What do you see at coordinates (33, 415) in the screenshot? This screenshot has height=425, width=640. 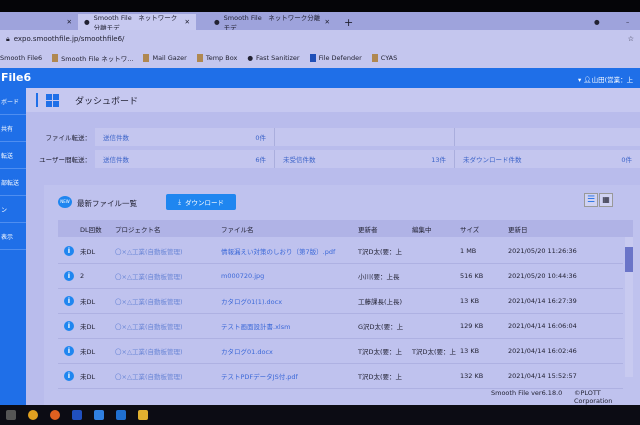 I see `chrome-icon` at bounding box center [33, 415].